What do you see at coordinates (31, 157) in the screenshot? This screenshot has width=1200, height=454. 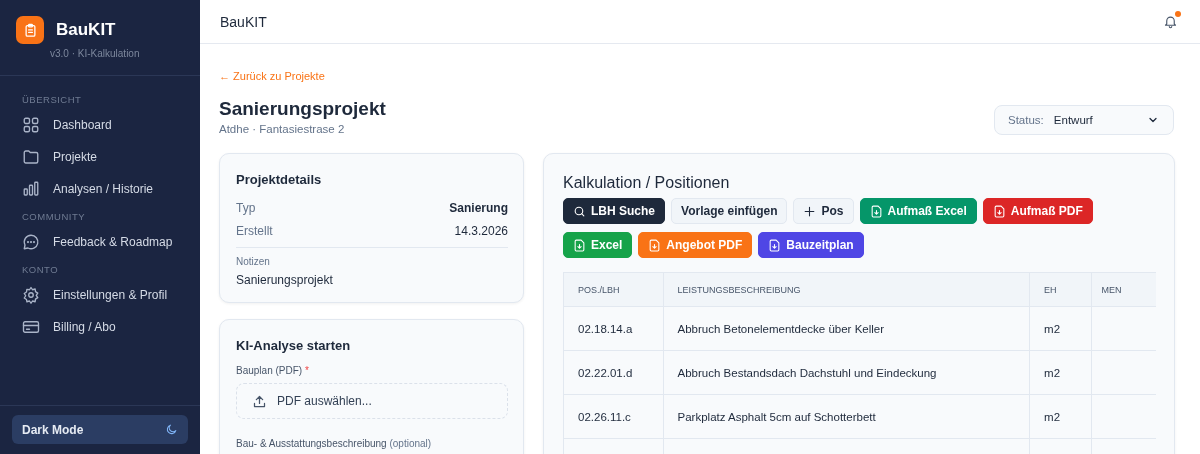 I see `folder-icon` at bounding box center [31, 157].